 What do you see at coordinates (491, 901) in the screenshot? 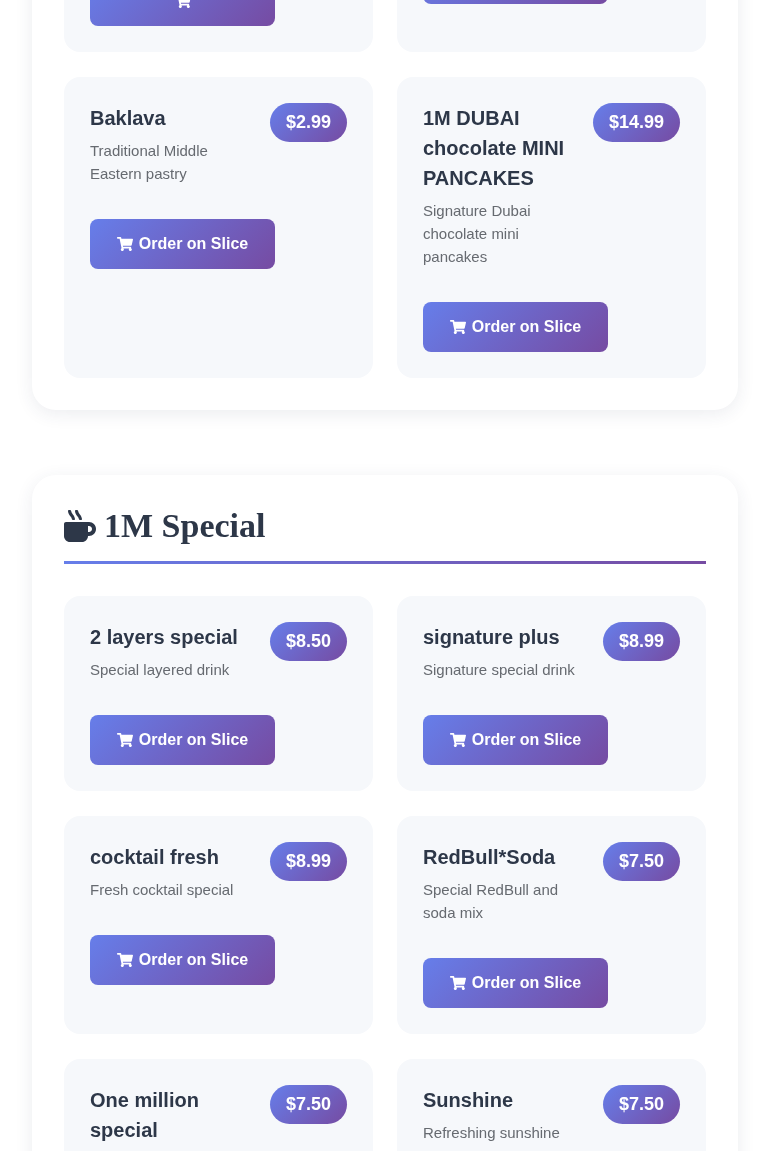
I see `item-description: Special RedBull and soda mix` at bounding box center [491, 901].